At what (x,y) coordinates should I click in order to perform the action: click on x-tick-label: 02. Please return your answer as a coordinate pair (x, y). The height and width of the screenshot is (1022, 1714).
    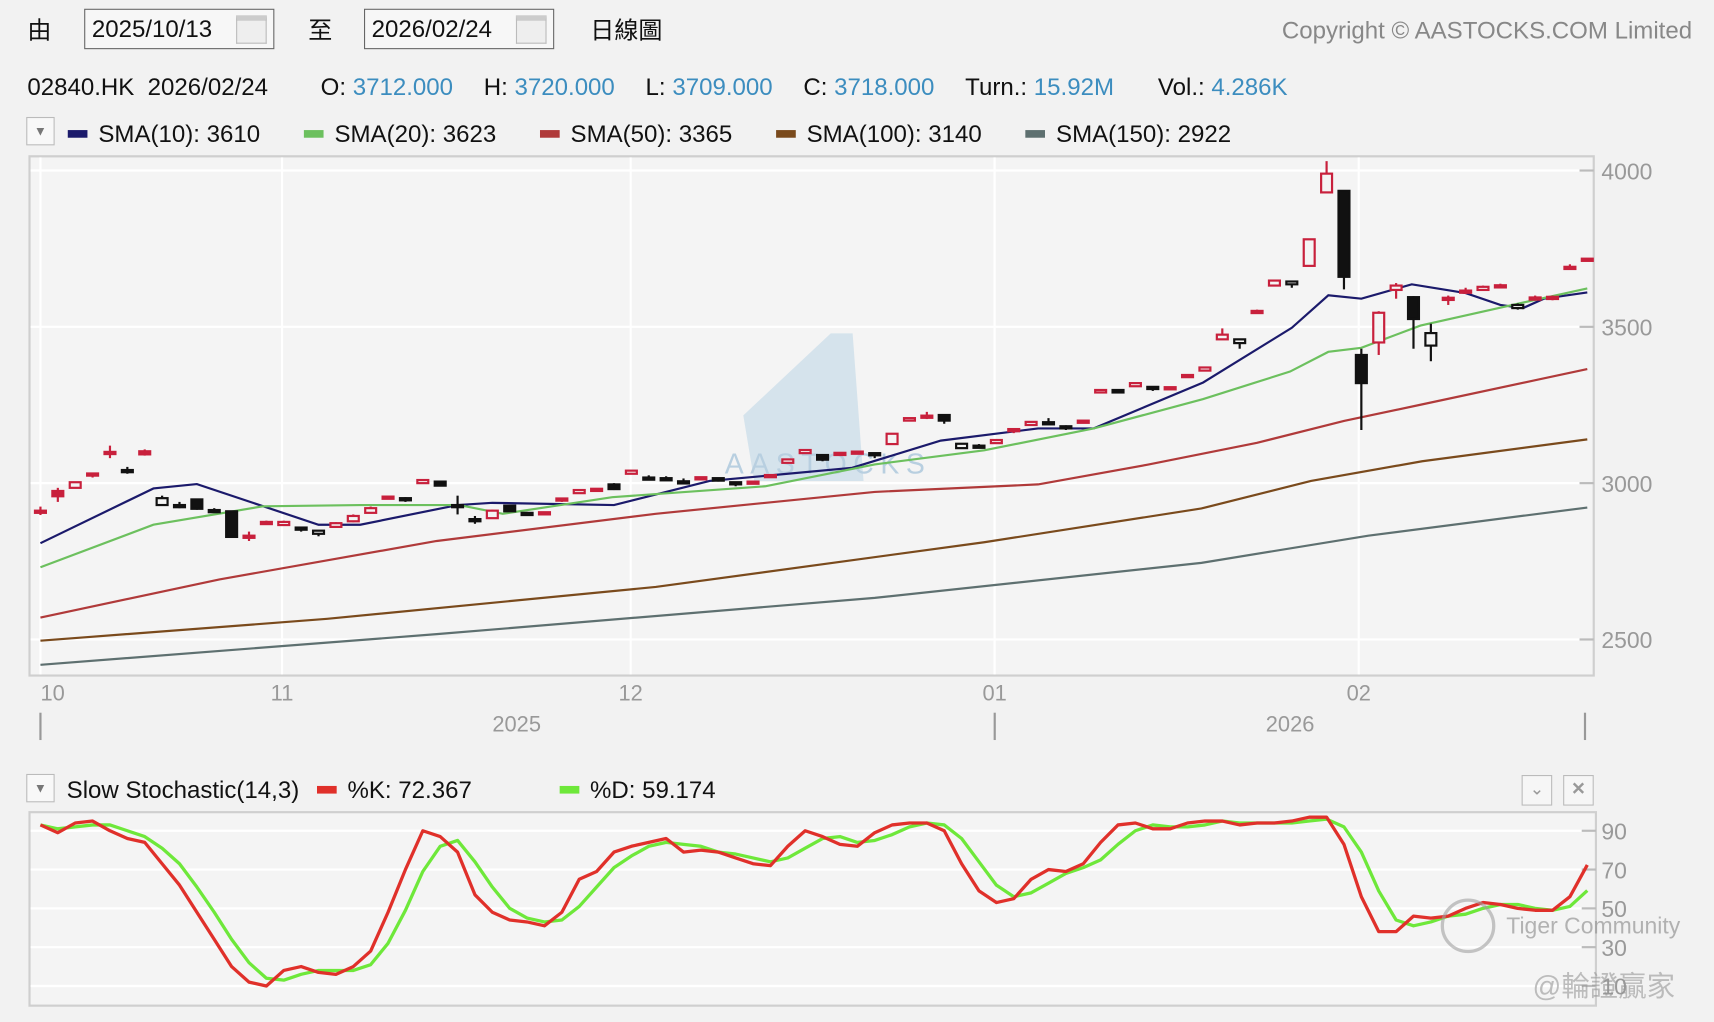
    Looking at the image, I should click on (1359, 693).